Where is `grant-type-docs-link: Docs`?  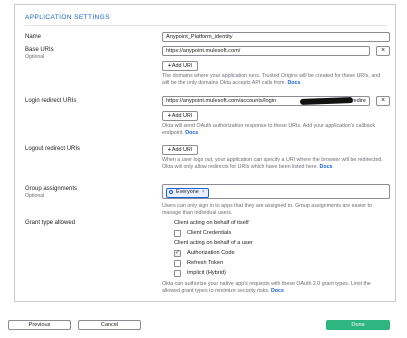
grant-type-docs-link: Docs is located at coordinates (277, 291).